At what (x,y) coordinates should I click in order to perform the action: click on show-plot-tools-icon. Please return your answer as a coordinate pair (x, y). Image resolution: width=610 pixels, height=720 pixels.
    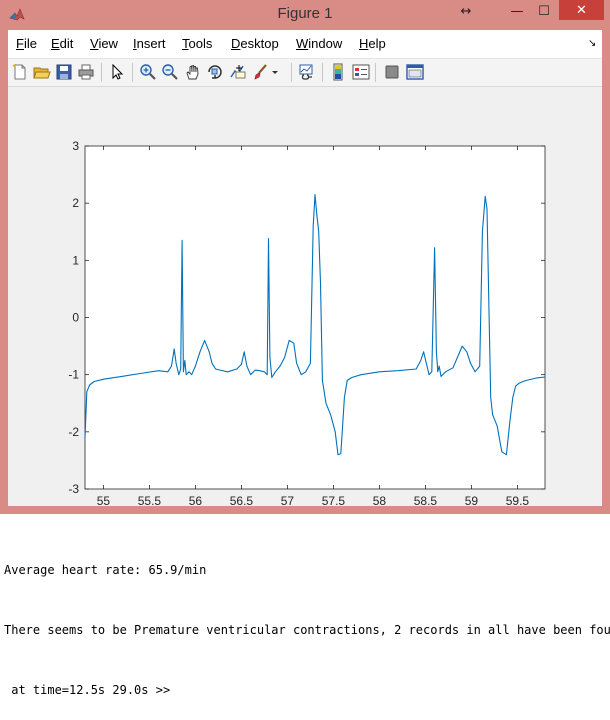
    Looking at the image, I should click on (415, 72).